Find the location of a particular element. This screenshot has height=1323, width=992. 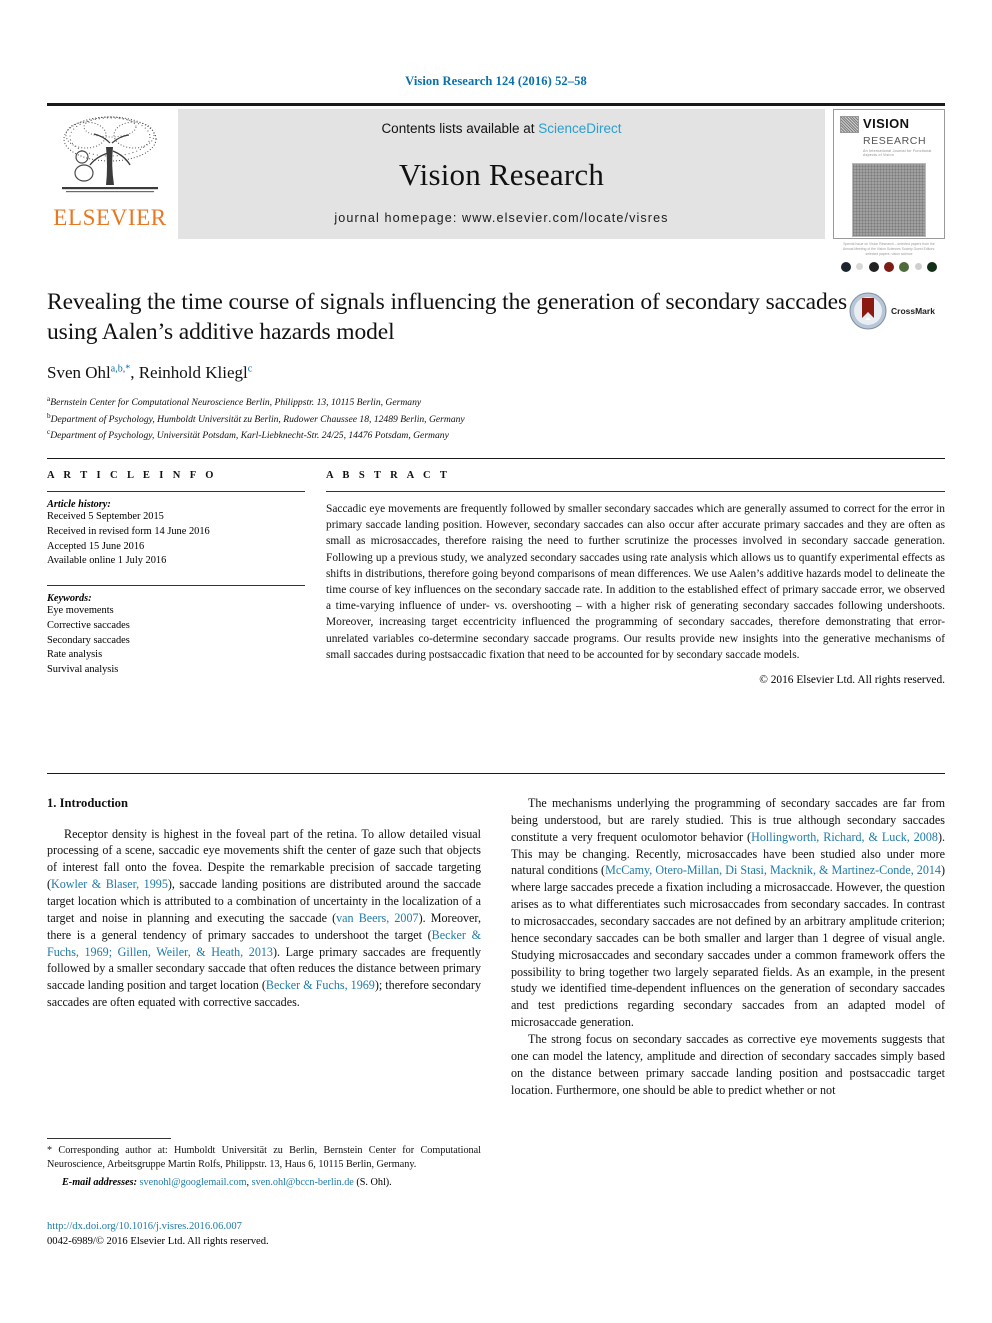

email-suffix: (S. Ohl). is located at coordinates (372, 1182).